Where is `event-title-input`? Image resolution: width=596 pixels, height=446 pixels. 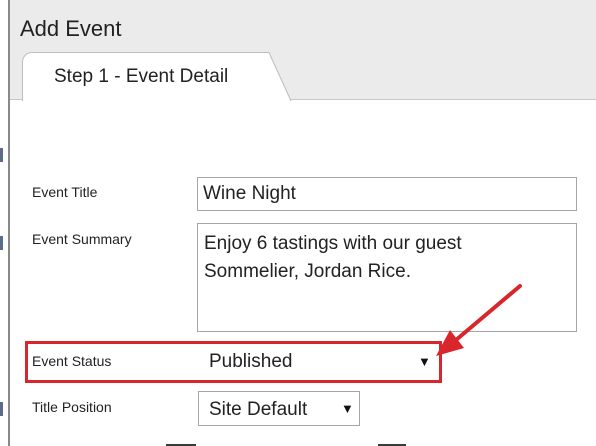 event-title-input is located at coordinates (387, 194).